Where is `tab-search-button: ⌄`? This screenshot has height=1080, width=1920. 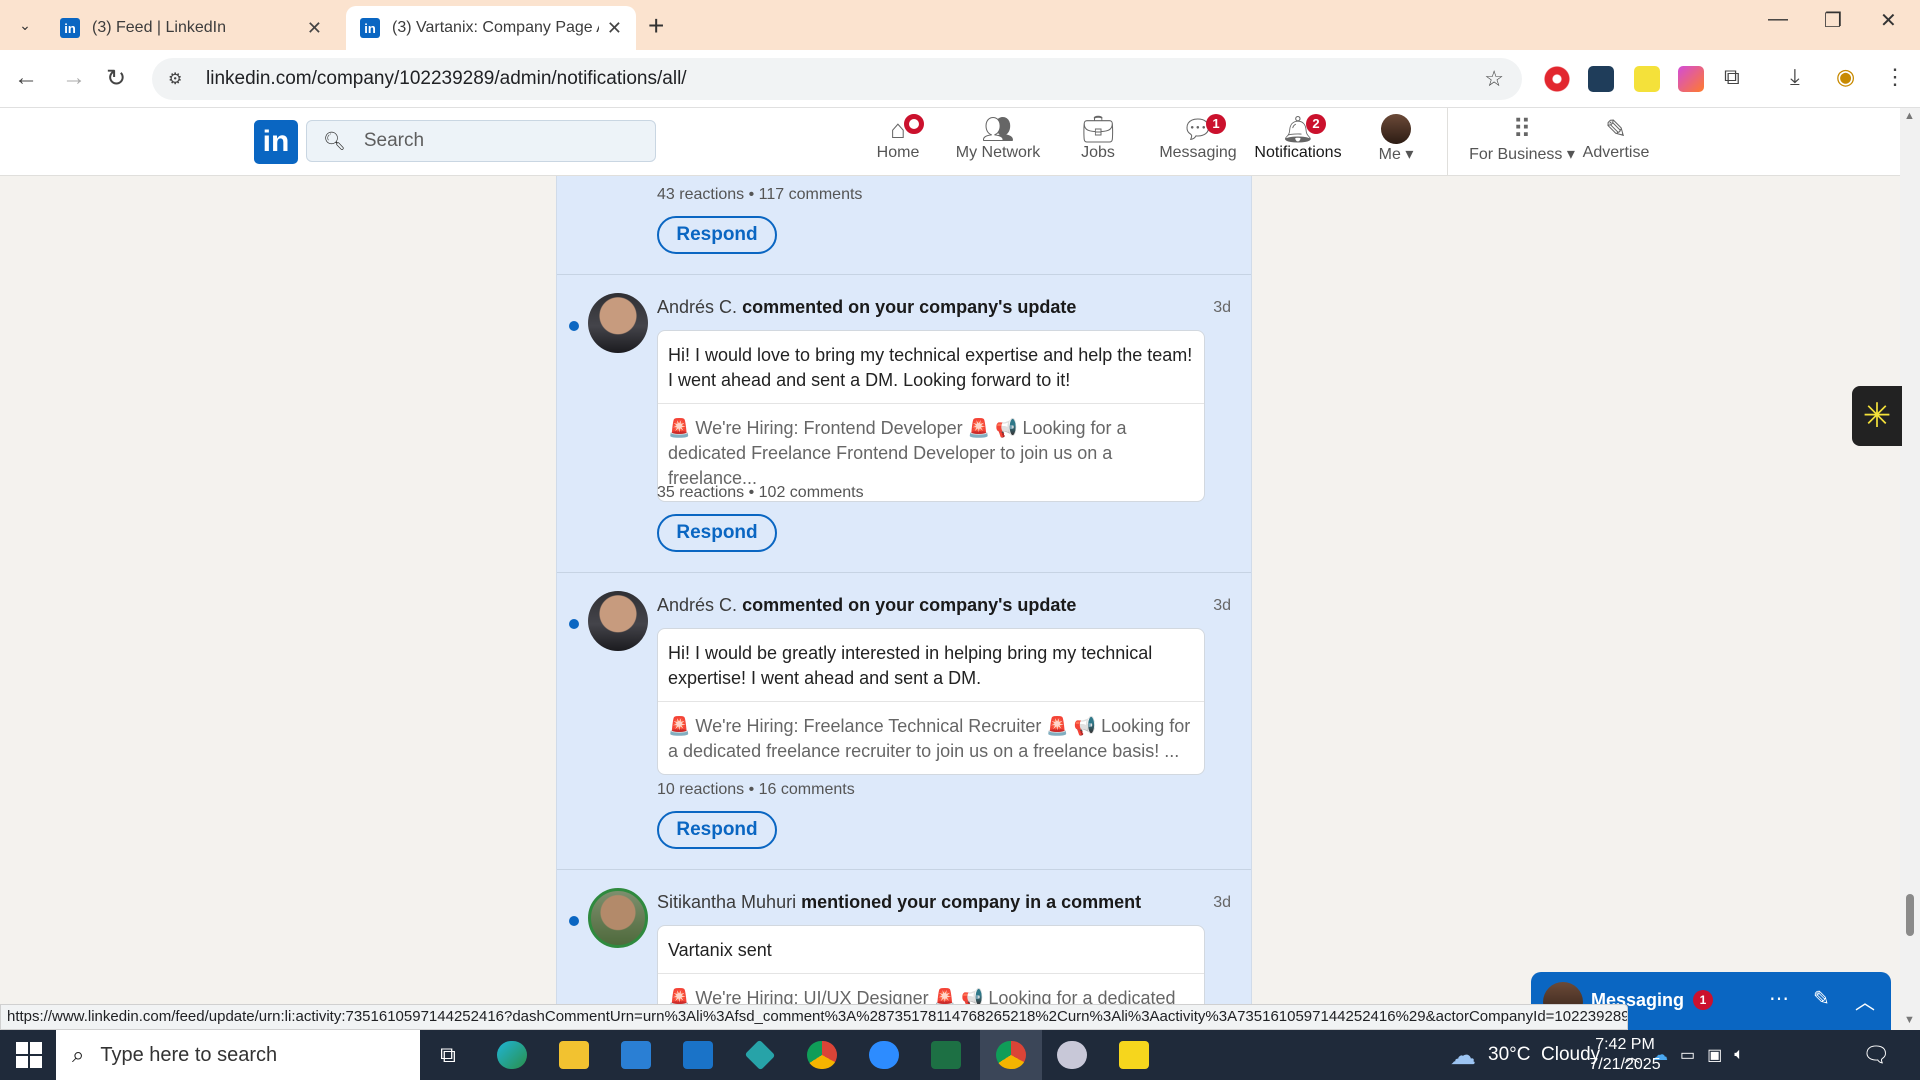
tab-search-button: ⌄ is located at coordinates (25, 25).